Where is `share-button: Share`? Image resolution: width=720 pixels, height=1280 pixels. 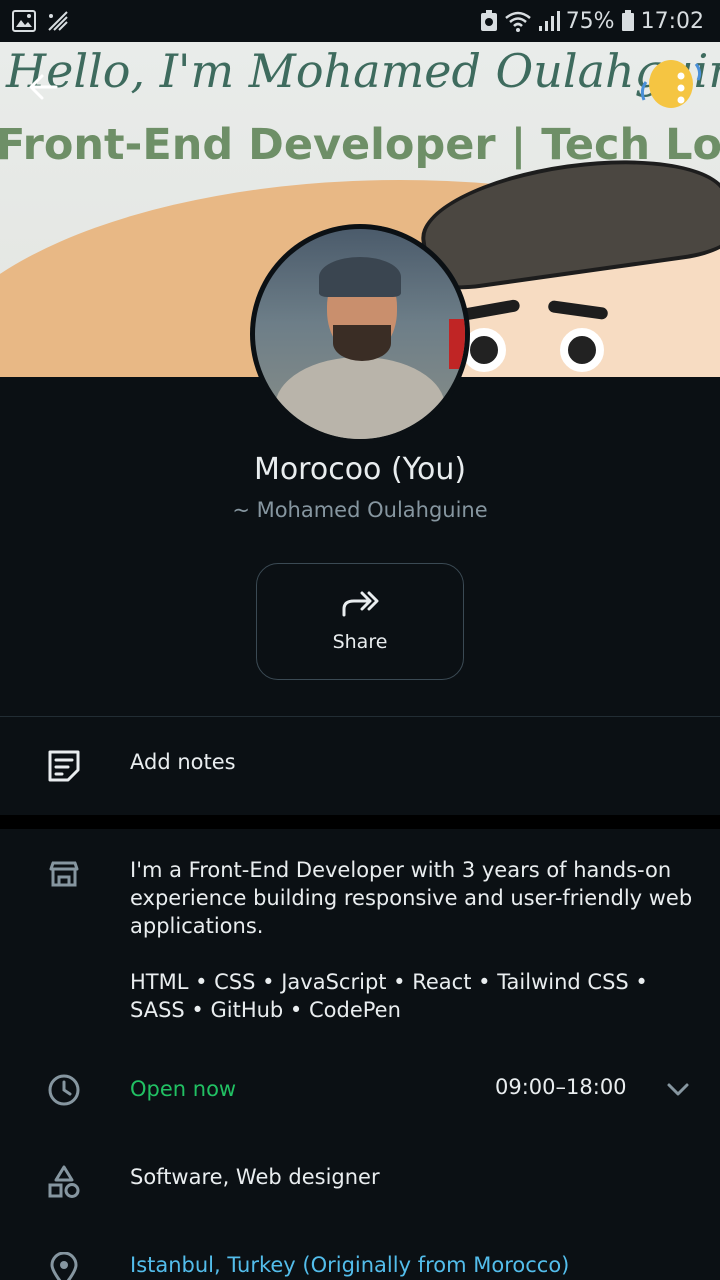 share-button: Share is located at coordinates (360, 621).